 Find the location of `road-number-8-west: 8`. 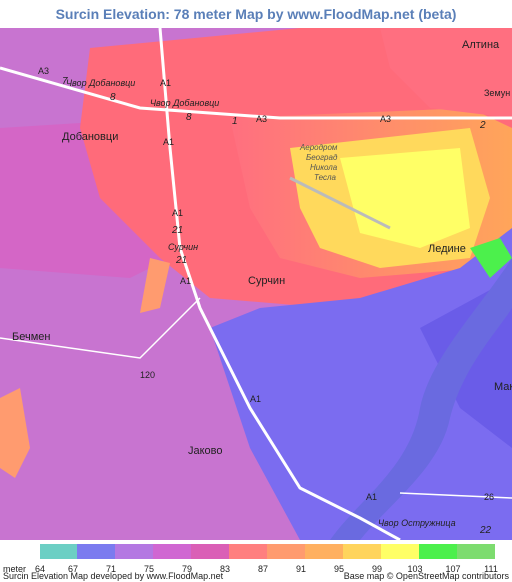

road-number-8-west: 8 is located at coordinates (113, 97).